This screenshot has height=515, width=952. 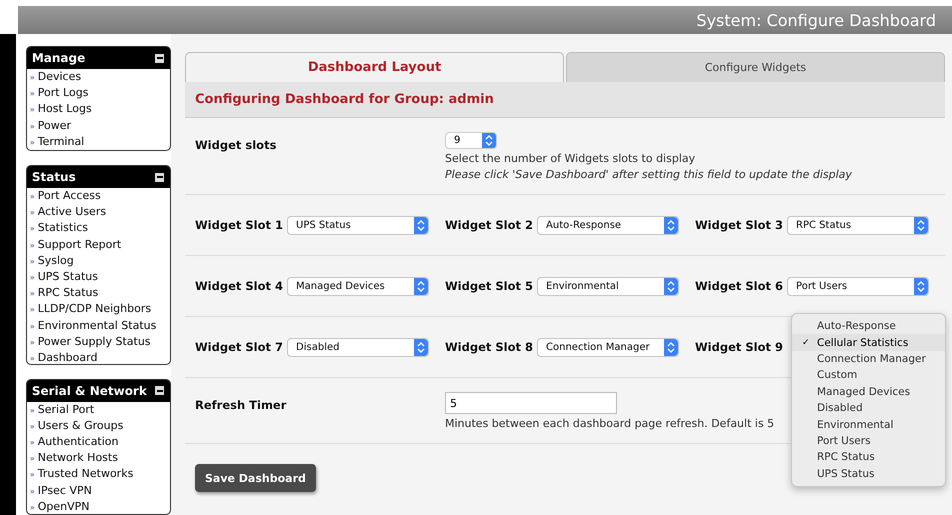 I want to click on slots-select: 9, so click(x=471, y=140).